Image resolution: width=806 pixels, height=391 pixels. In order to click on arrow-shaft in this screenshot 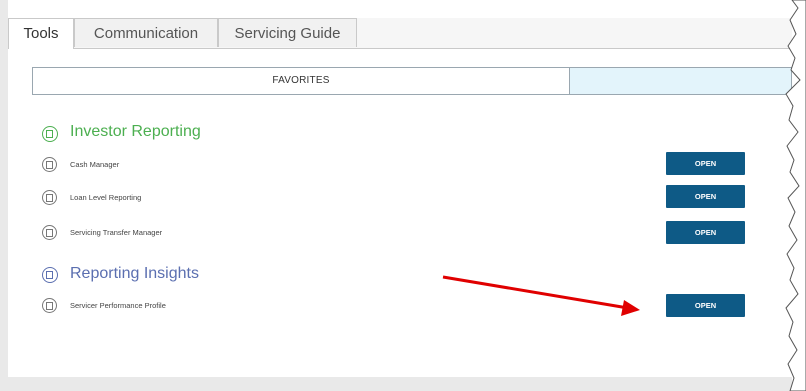, I will do `click(535, 292)`.